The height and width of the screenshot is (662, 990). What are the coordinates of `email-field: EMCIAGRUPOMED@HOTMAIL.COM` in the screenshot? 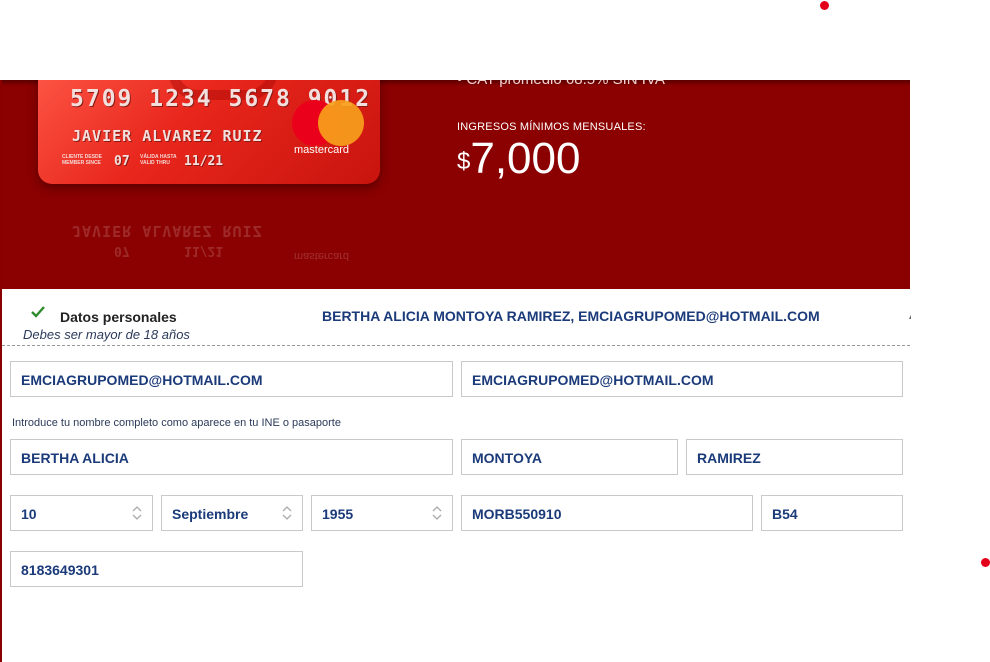 It's located at (231, 379).